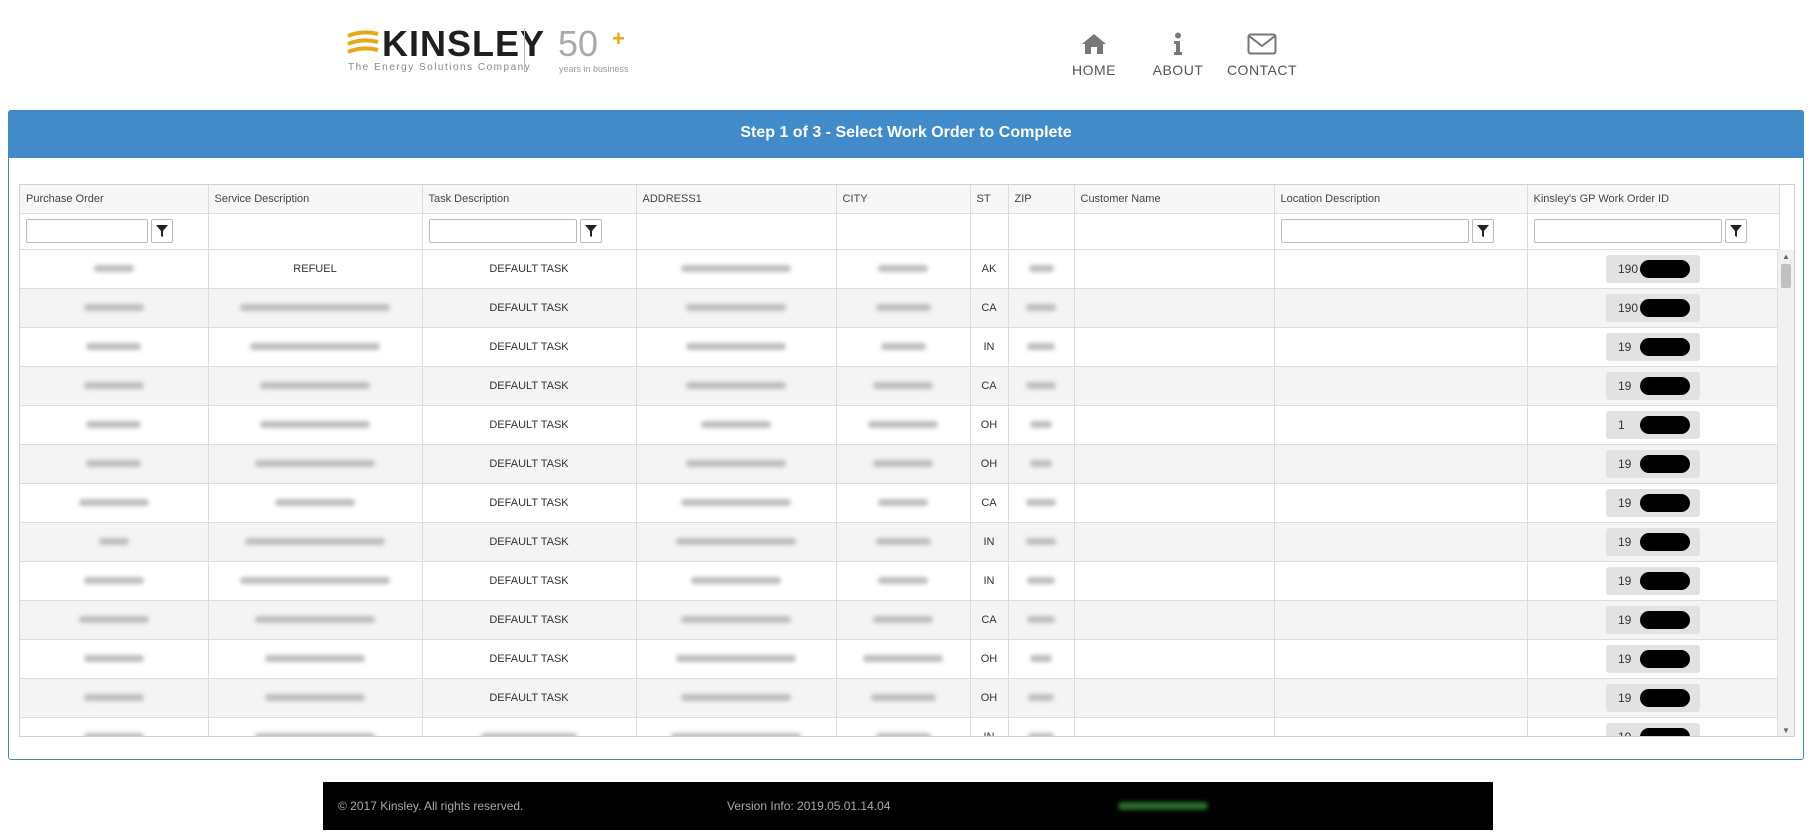 The width and height of the screenshot is (1814, 836). I want to click on st-cell: OH, so click(989, 464).